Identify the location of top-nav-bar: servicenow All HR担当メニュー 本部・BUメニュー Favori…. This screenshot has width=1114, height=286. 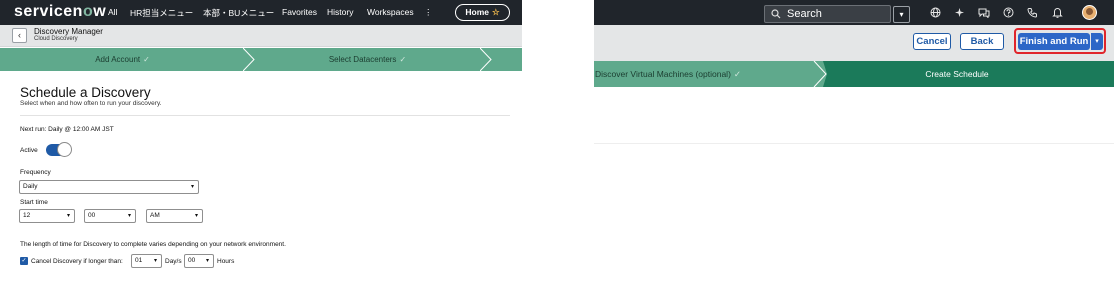
(261, 12).